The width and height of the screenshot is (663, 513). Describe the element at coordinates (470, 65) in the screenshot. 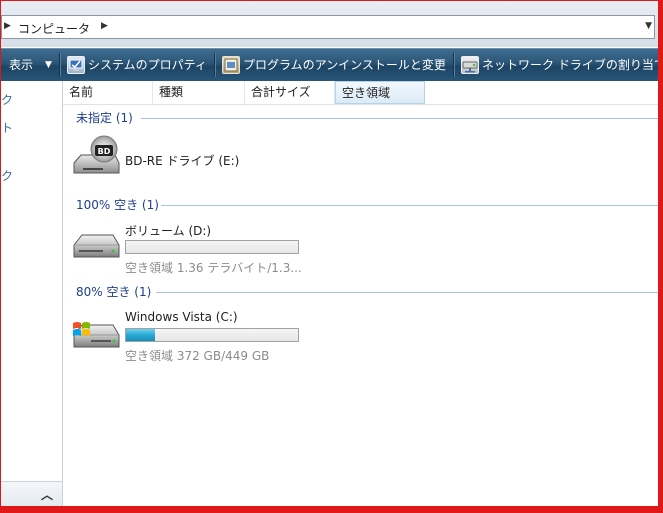

I see `network-drive-icon` at that location.